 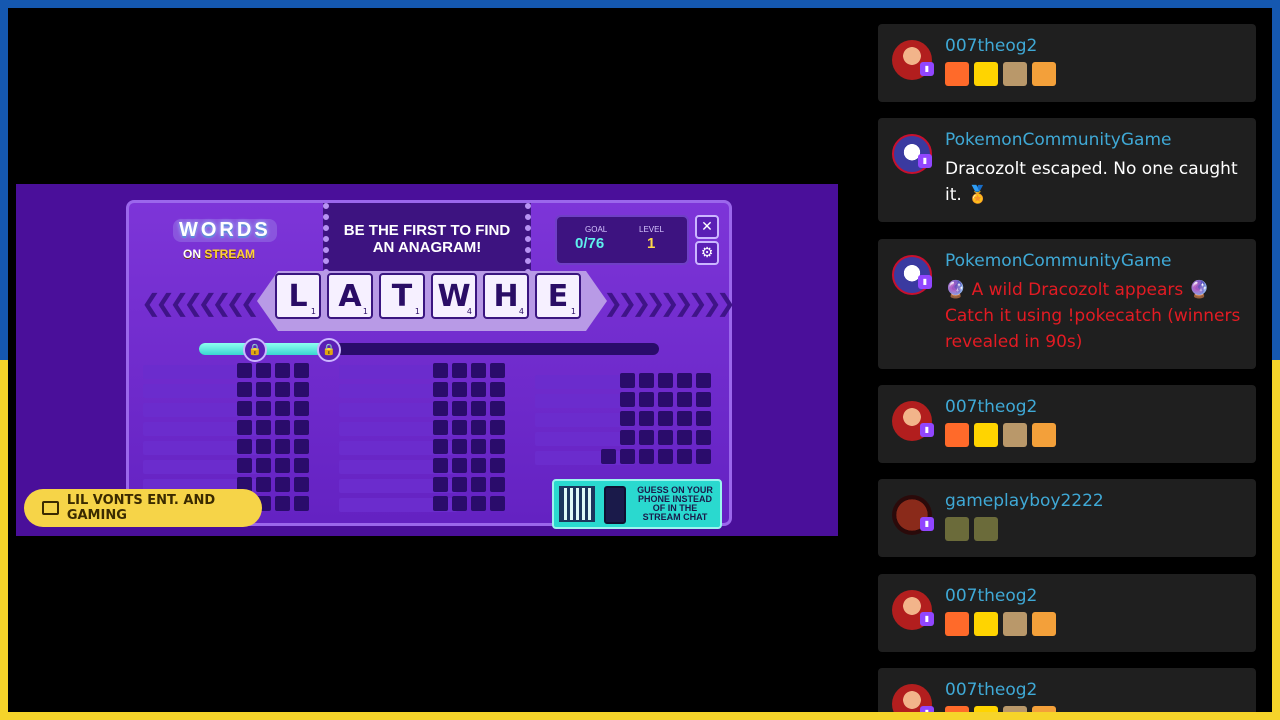 I want to click on tile-letter: L, so click(x=298, y=296).